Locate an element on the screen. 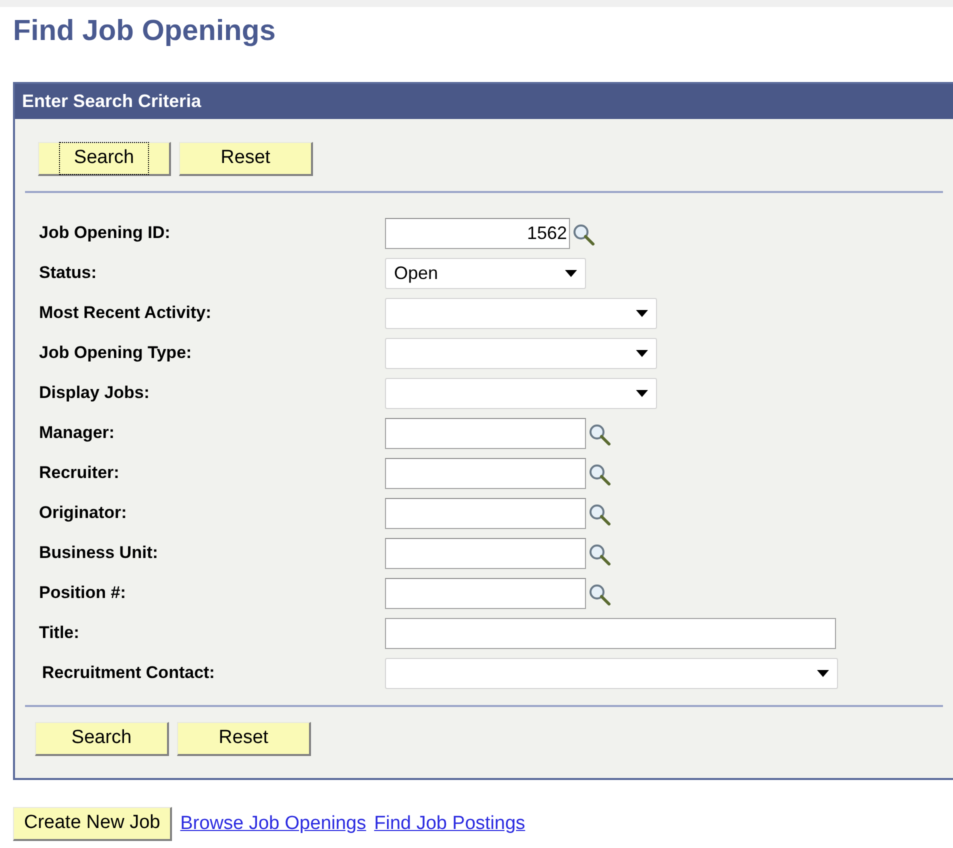  field-label: Position #: is located at coordinates (83, 593).